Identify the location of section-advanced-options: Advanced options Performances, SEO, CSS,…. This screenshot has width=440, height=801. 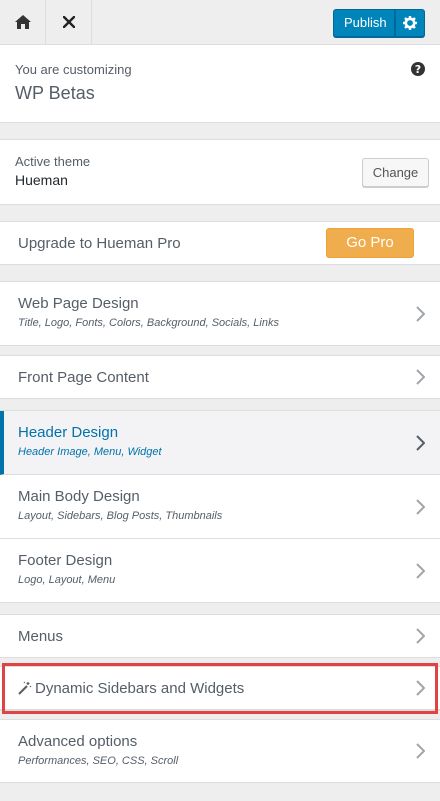
(220, 751).